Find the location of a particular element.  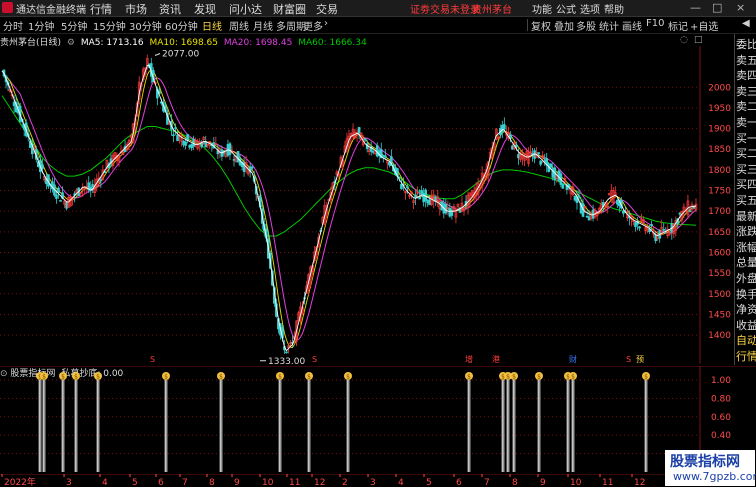

menu-hangqing: 行情 is located at coordinates (101, 9).